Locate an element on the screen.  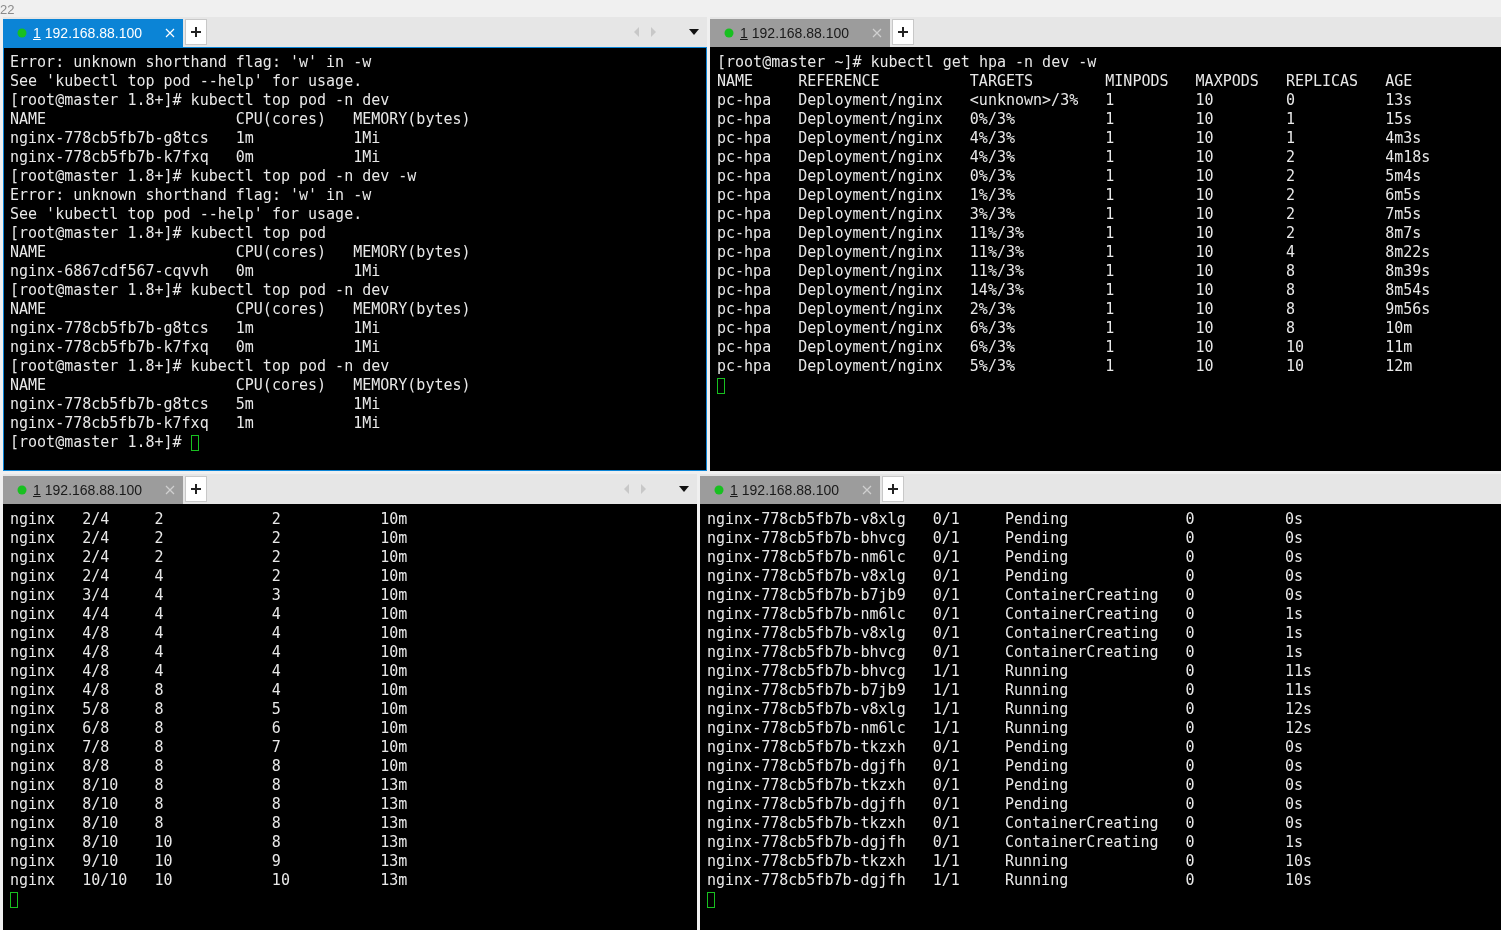
plus-icon is located at coordinates (893, 489).